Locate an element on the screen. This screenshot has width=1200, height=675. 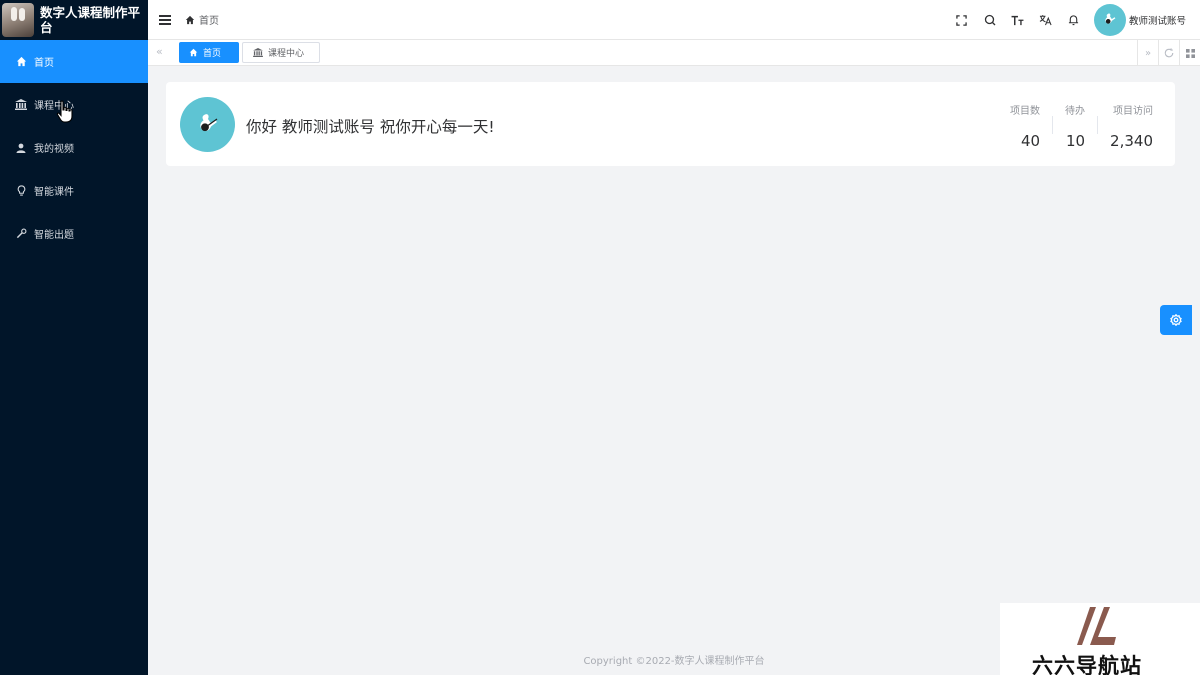
header-tools: 教师测试账号 is located at coordinates (1067, 20).